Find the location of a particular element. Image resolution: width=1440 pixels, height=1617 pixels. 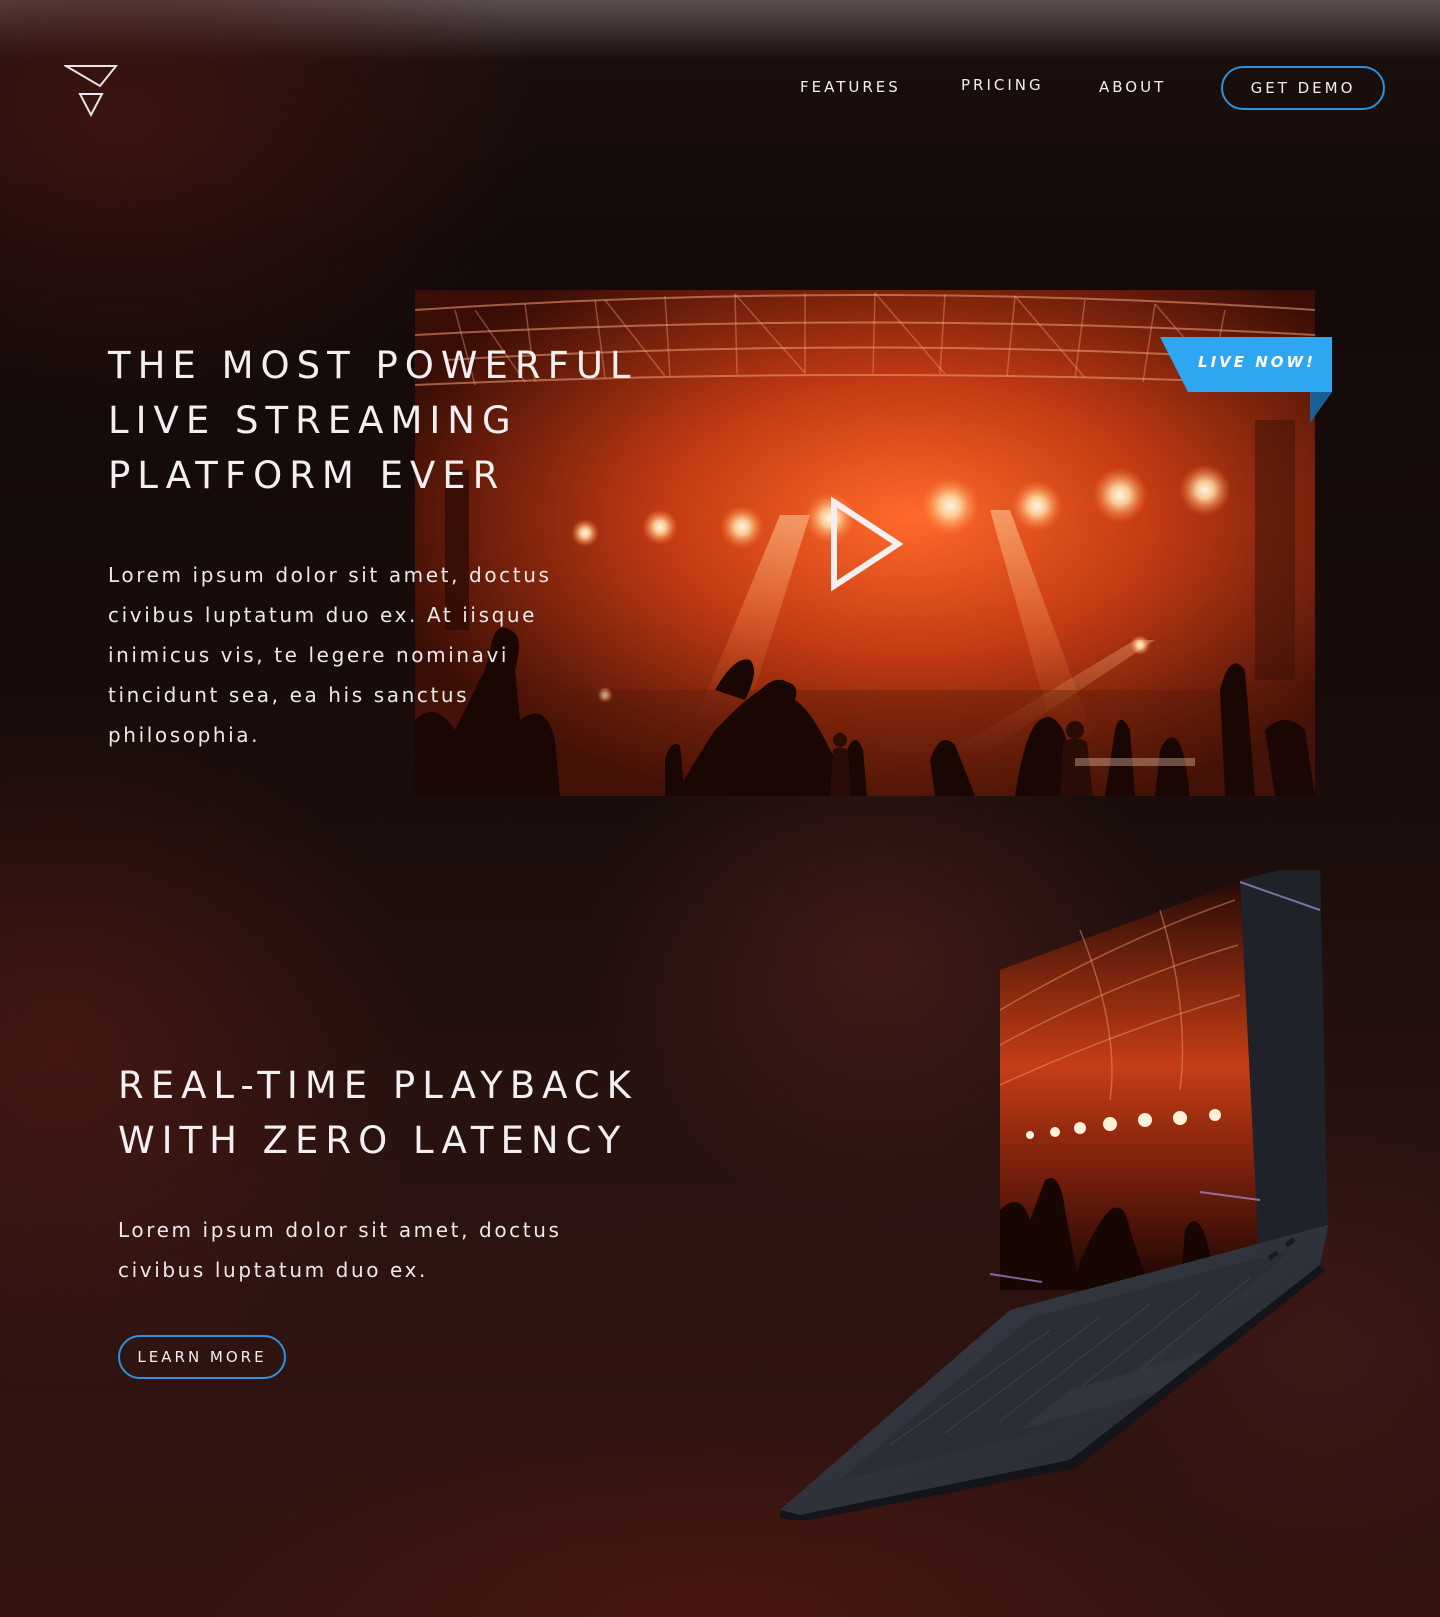

nav-link-features: FEATURES is located at coordinates (850, 87).